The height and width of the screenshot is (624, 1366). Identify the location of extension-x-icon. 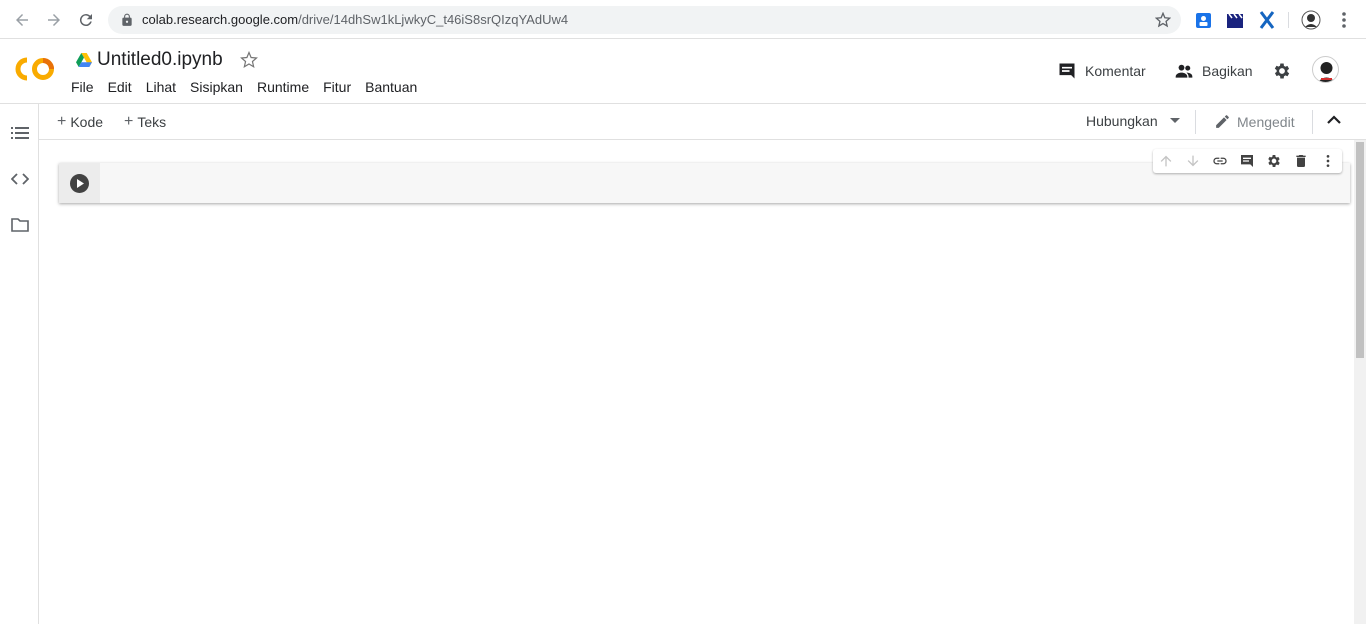
(1267, 20).